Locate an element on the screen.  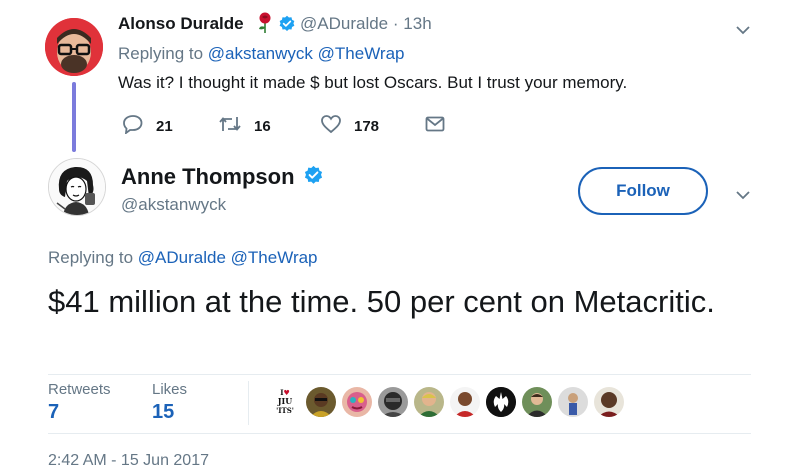
main-author-name: Anne Thompson is located at coordinates (208, 177).